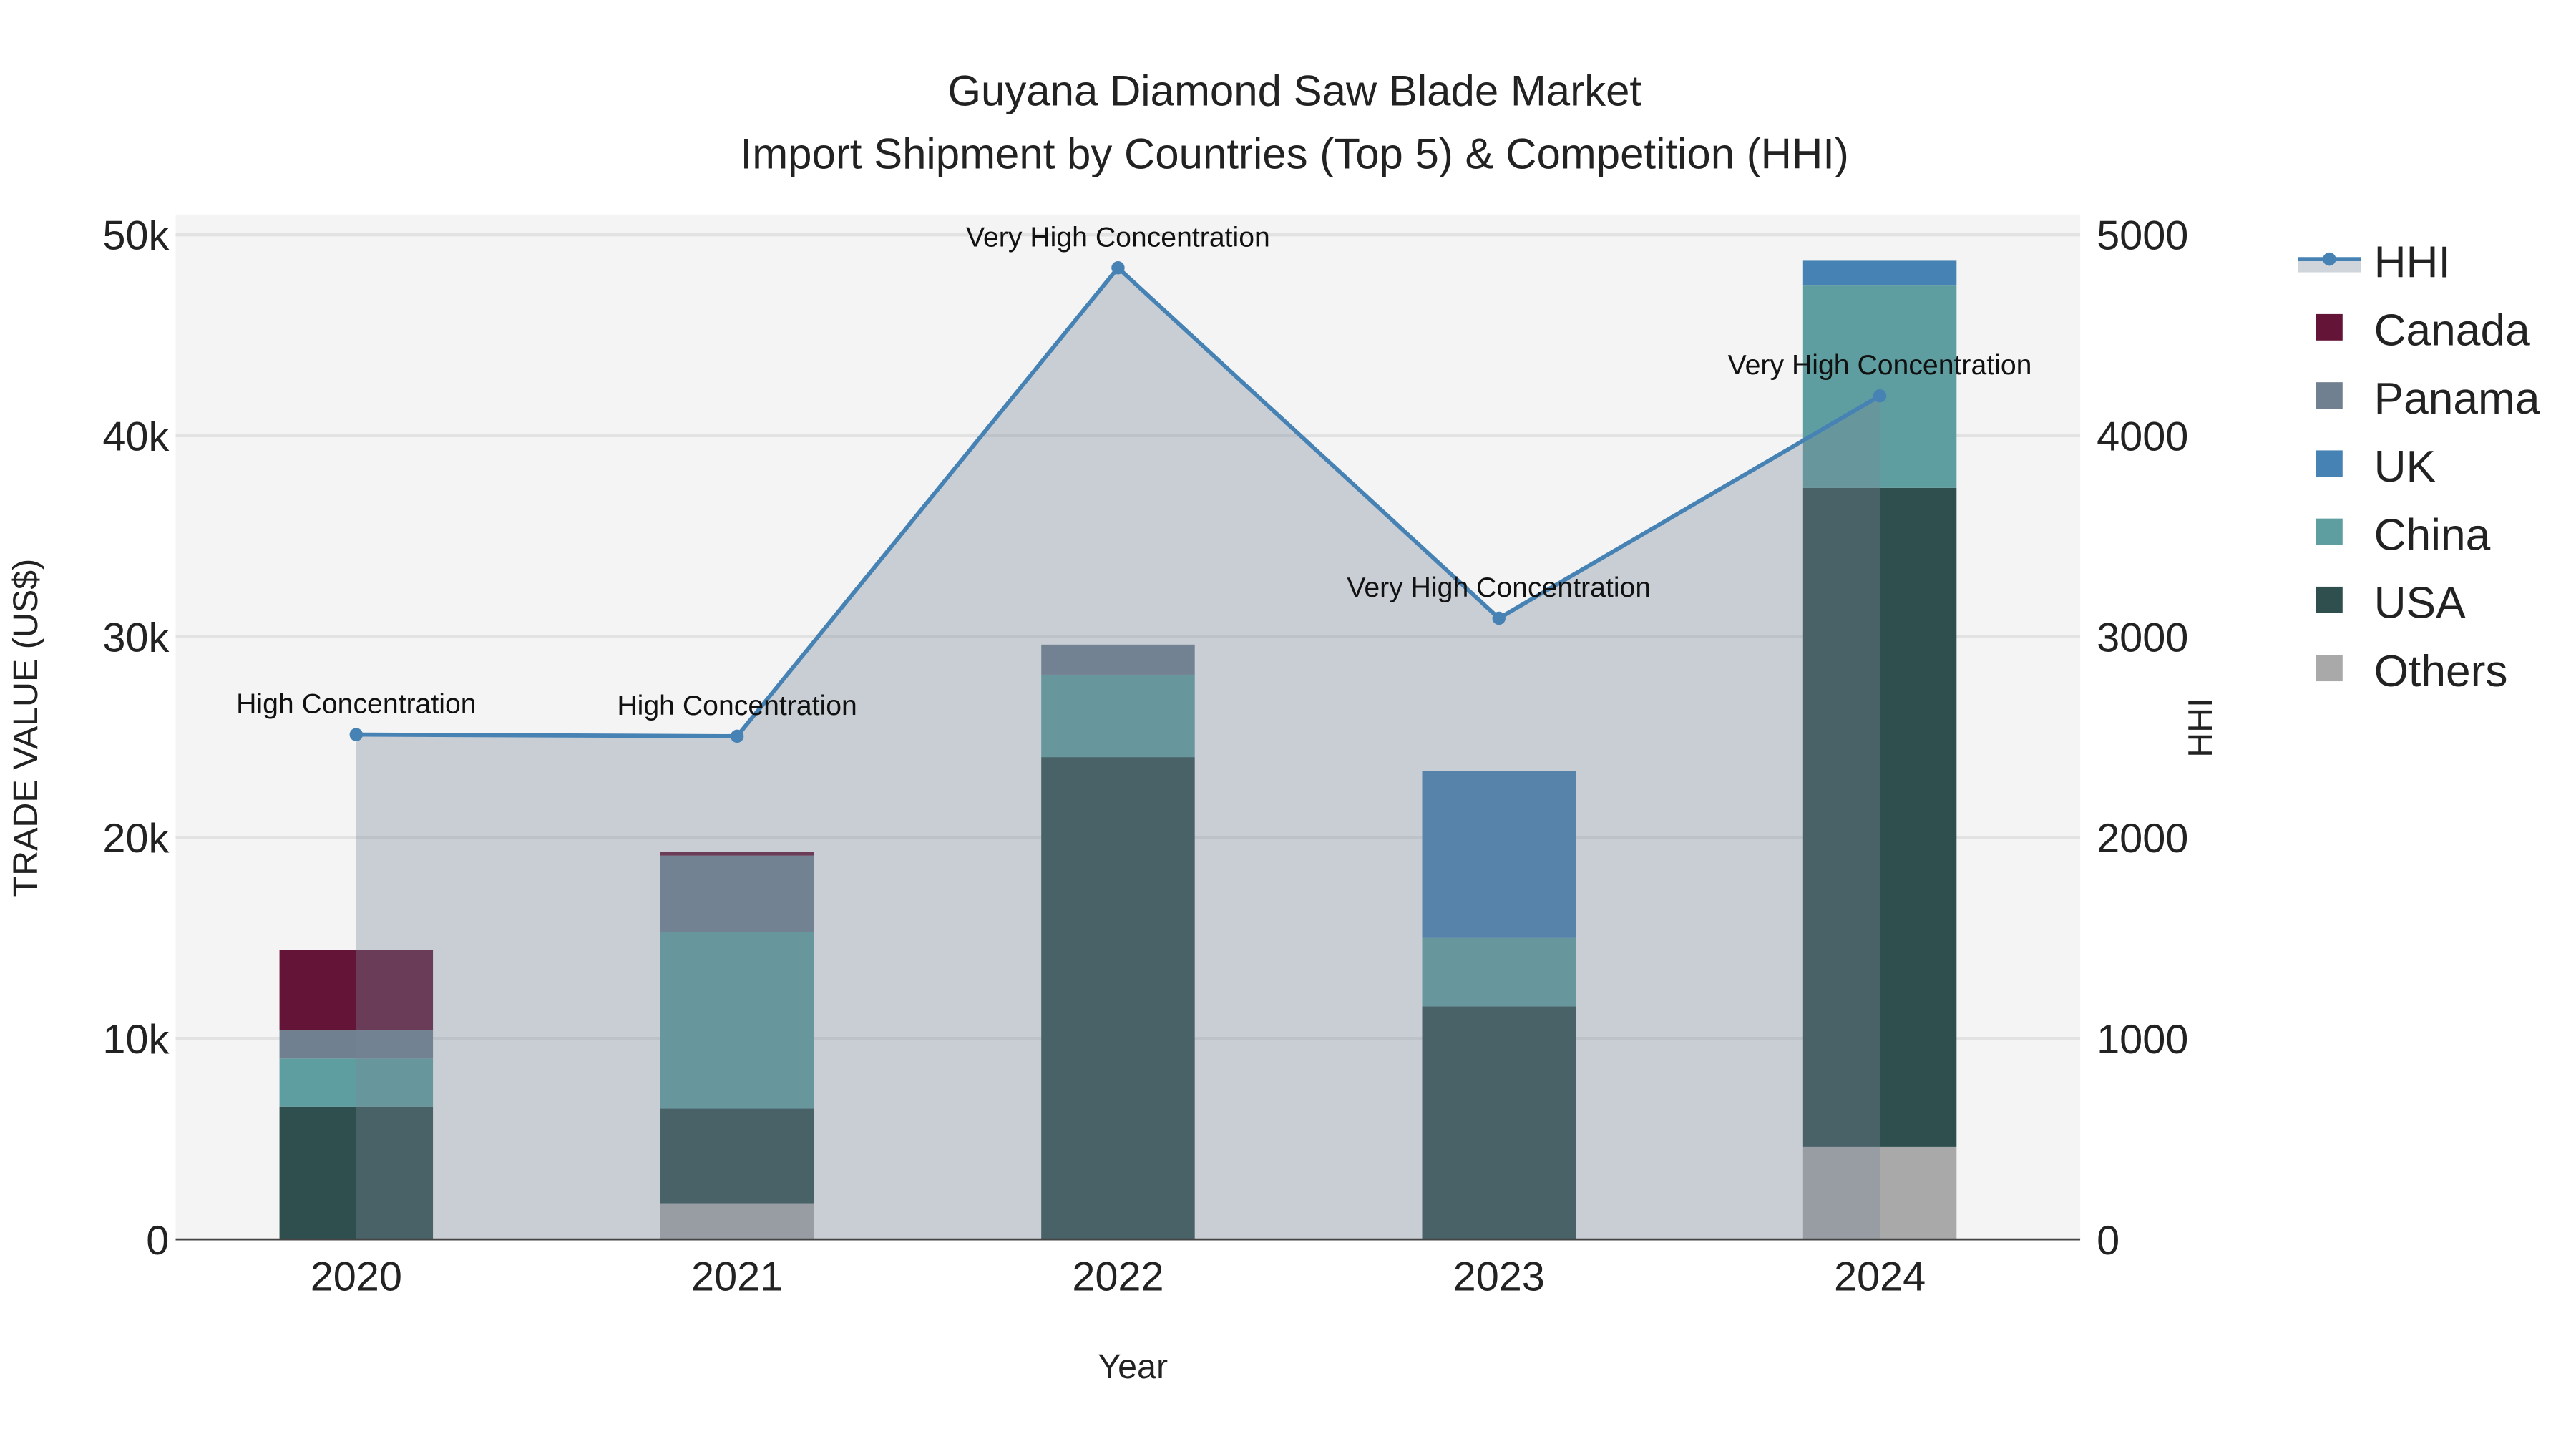 Image resolution: width=2576 pixels, height=1449 pixels. What do you see at coordinates (25, 728) in the screenshot?
I see `y-axis-title: TRADE VALUE (US$)` at bounding box center [25, 728].